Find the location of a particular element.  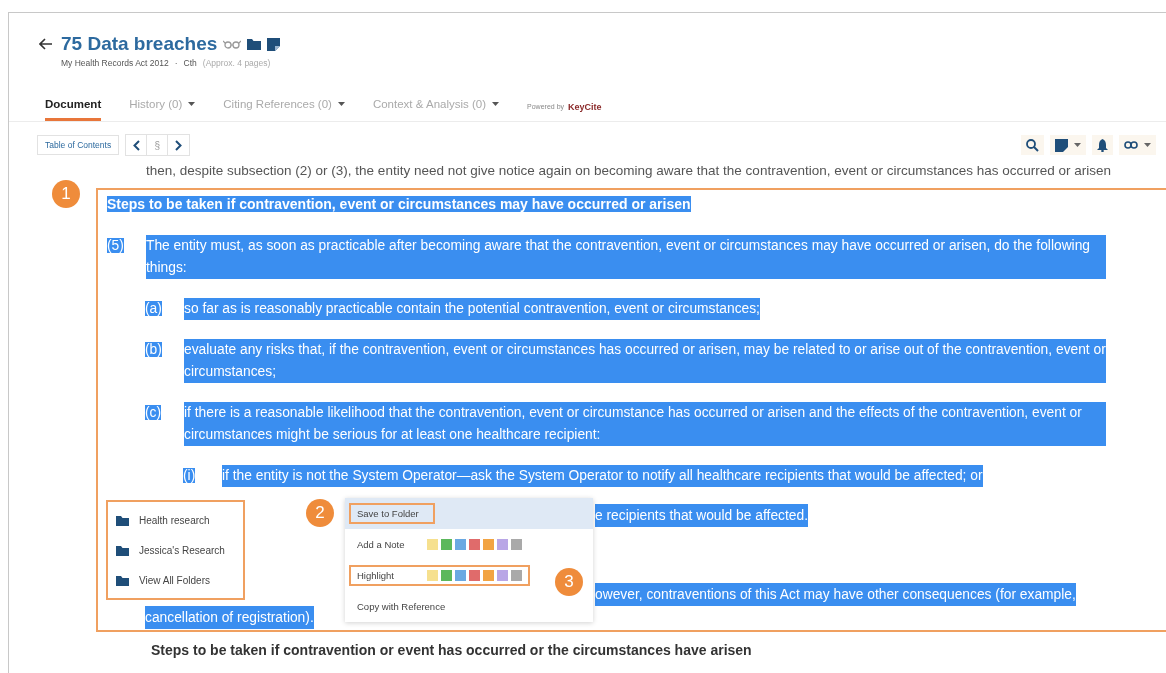

document-meta: My Health Records Act 2012 is located at coordinates (115, 63).